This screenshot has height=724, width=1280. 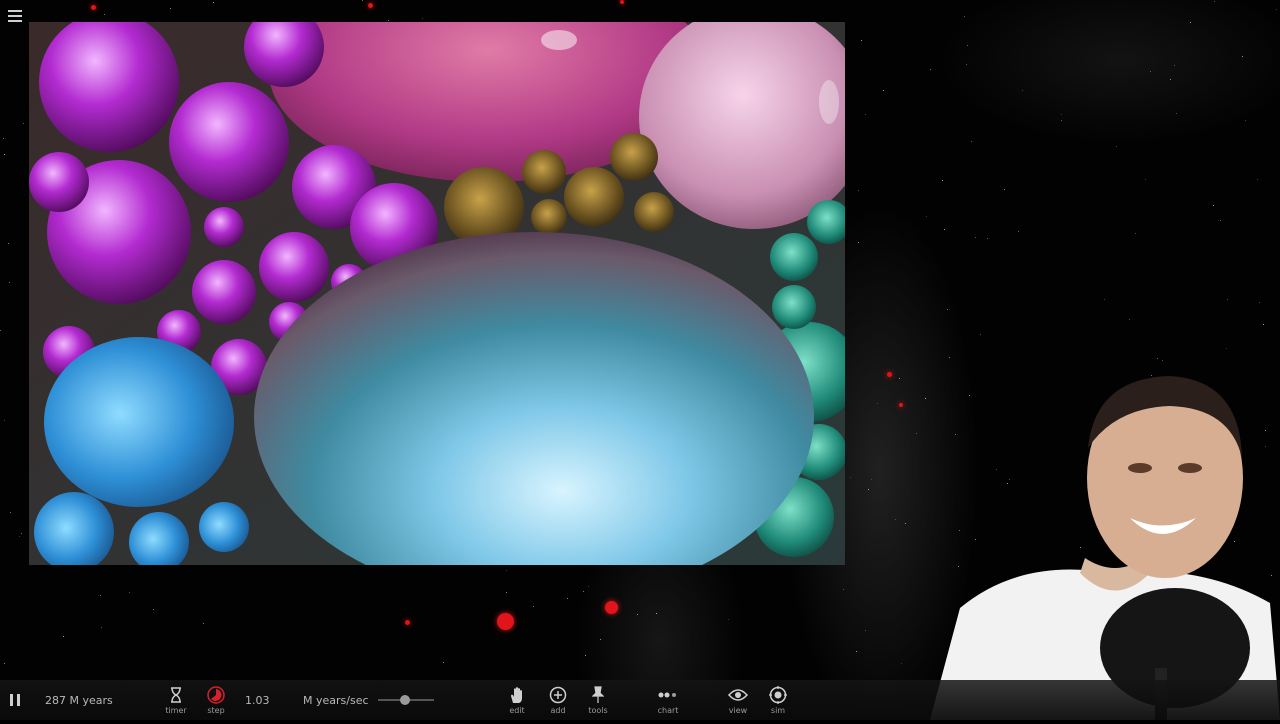 What do you see at coordinates (15, 11) in the screenshot?
I see `hamburger-menu-icon` at bounding box center [15, 11].